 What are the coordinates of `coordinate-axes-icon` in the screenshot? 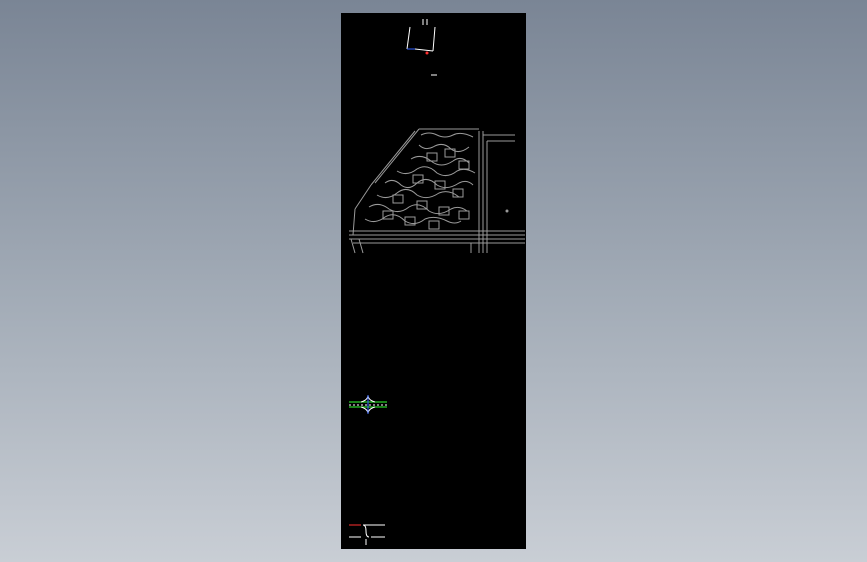 It's located at (421, 47).